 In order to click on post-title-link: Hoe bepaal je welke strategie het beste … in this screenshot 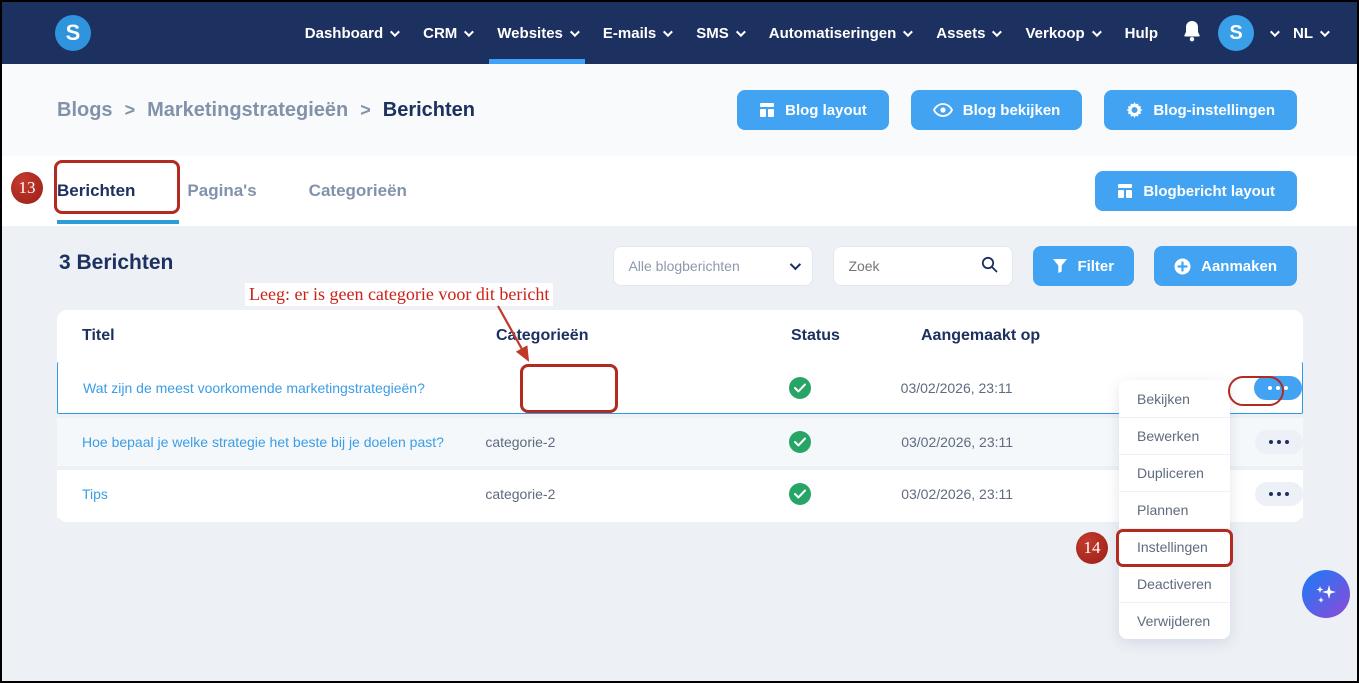, I will do `click(263, 442)`.